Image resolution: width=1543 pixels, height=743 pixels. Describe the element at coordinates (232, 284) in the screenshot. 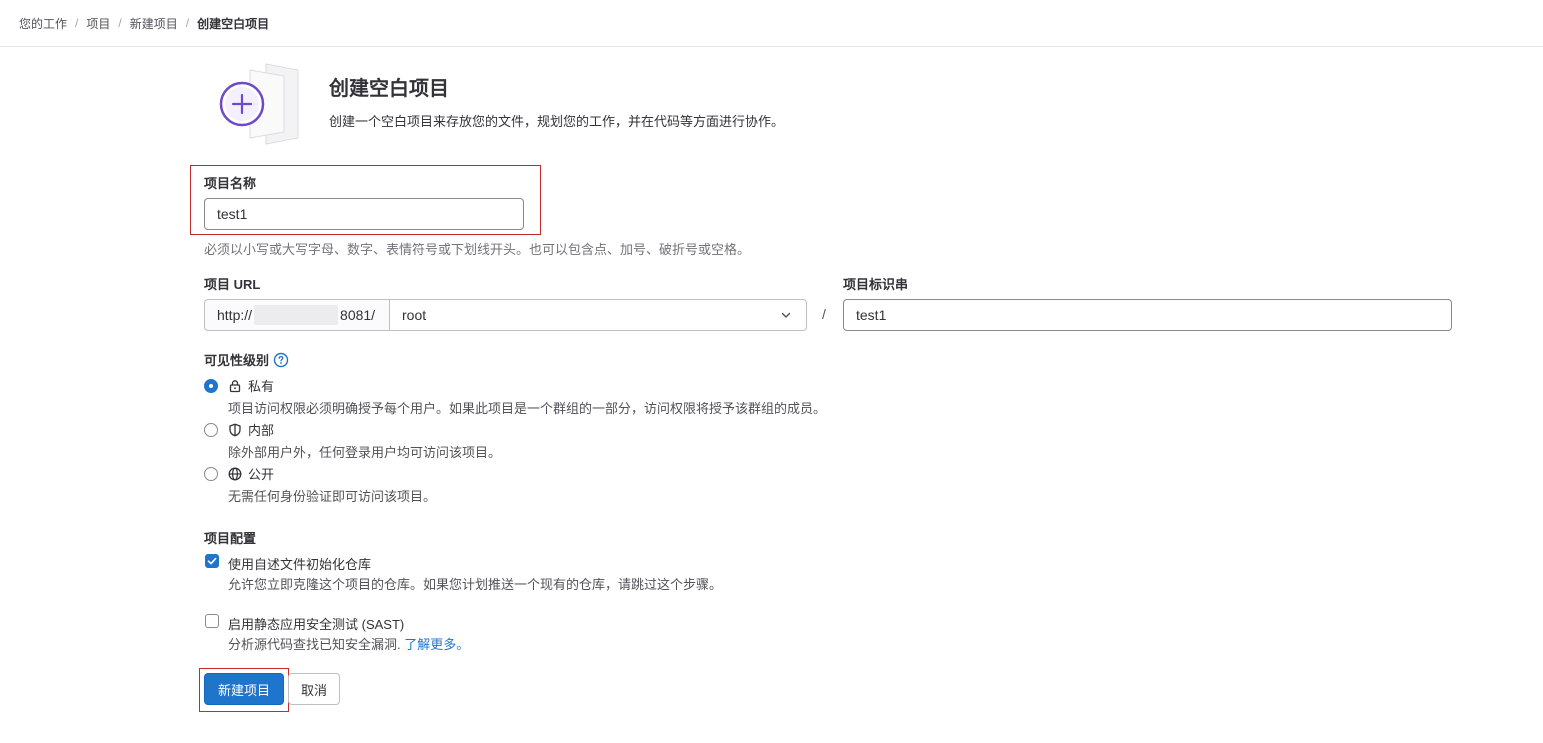

I see `project-url-label: 项目 URL` at that location.